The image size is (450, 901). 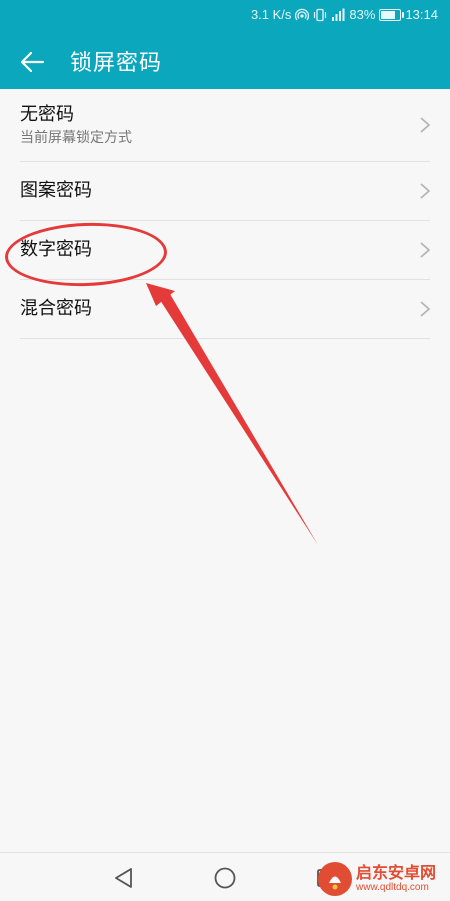 What do you see at coordinates (320, 15) in the screenshot?
I see `vibrate-icon` at bounding box center [320, 15].